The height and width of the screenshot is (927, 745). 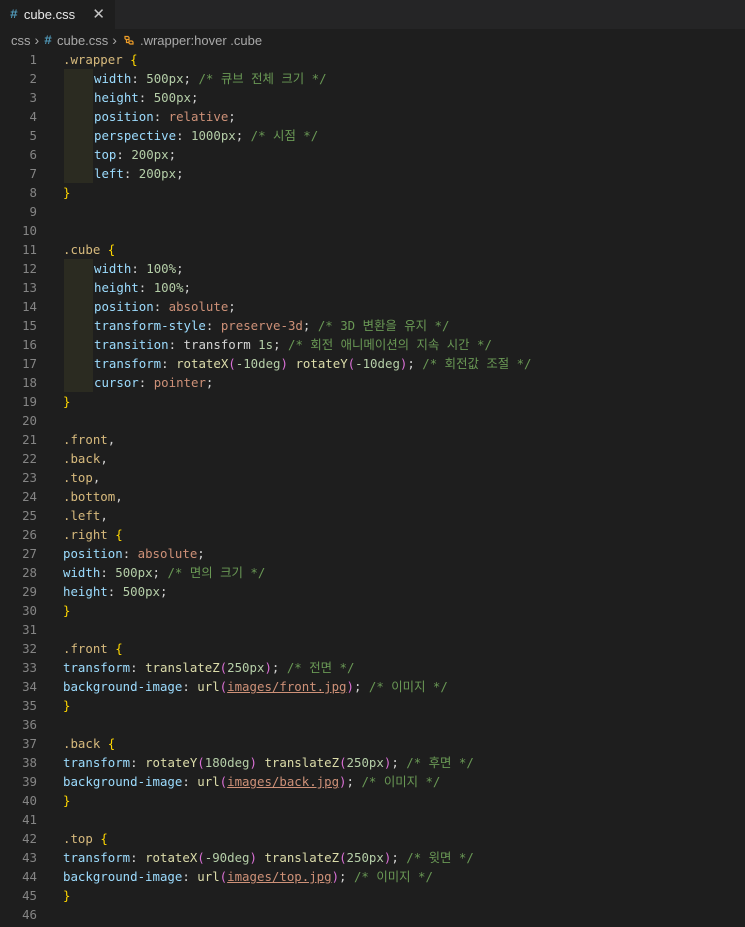 I want to click on code-line: 5 perspective: 1000px; /* 시점 */, so click(x=372, y=135).